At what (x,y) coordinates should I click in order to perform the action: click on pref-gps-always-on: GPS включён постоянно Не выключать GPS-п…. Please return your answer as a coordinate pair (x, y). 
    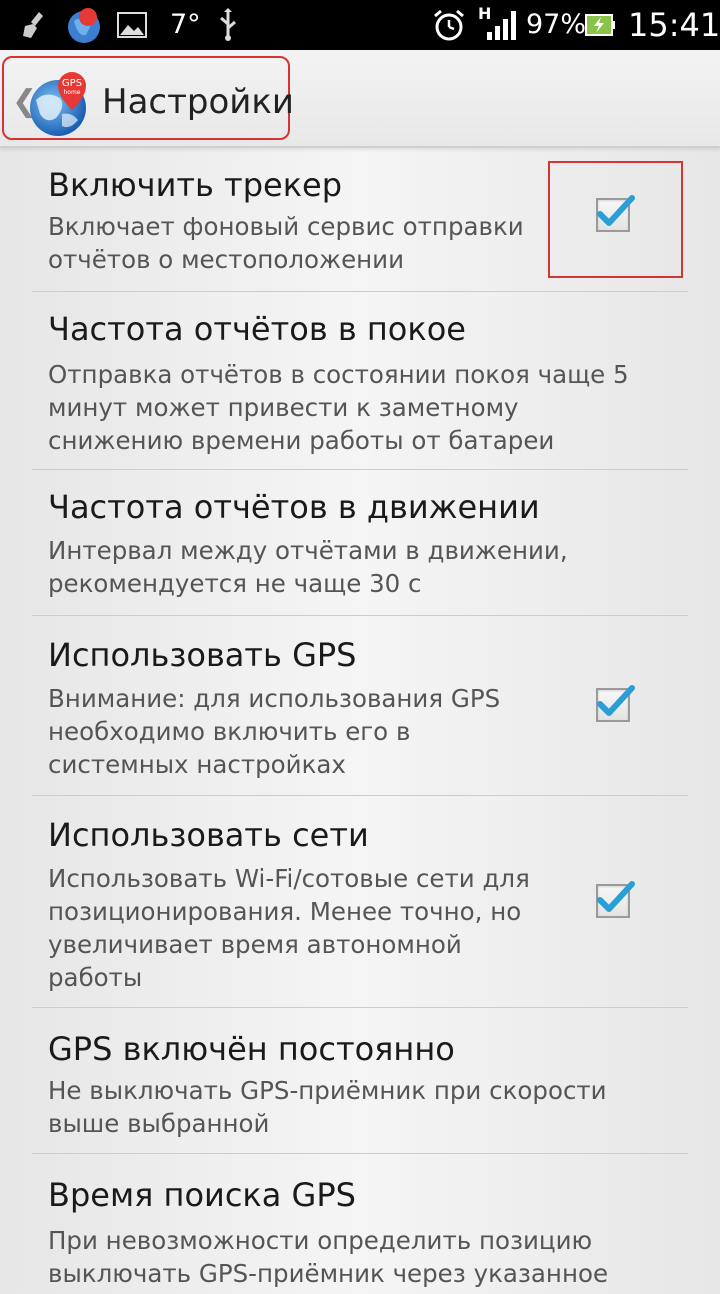
    Looking at the image, I should click on (360, 1081).